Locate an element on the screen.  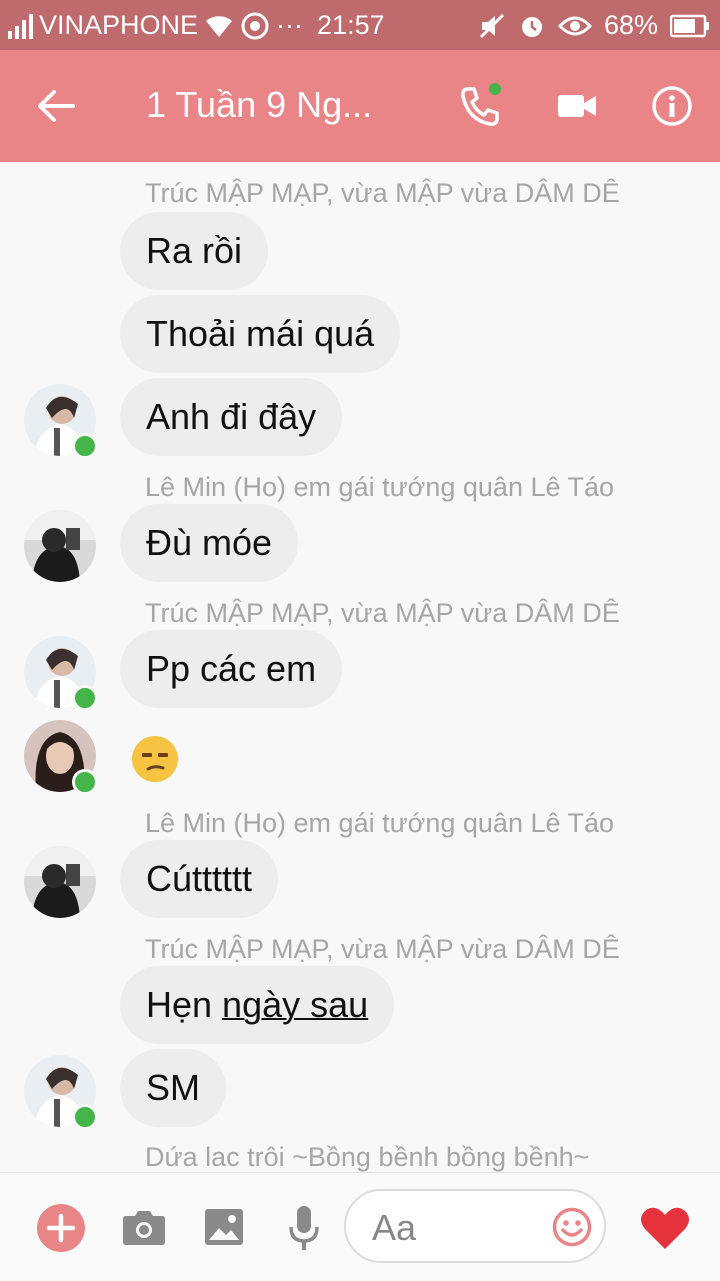
message-input is located at coordinates (457, 1228).